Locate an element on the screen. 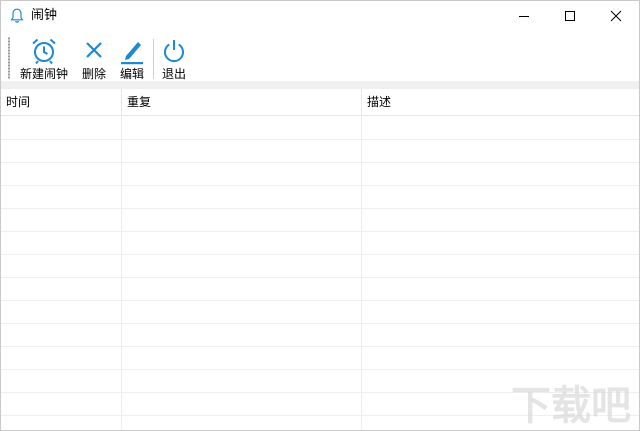 The width and height of the screenshot is (640, 431). delete-button: 删除 is located at coordinates (94, 60).